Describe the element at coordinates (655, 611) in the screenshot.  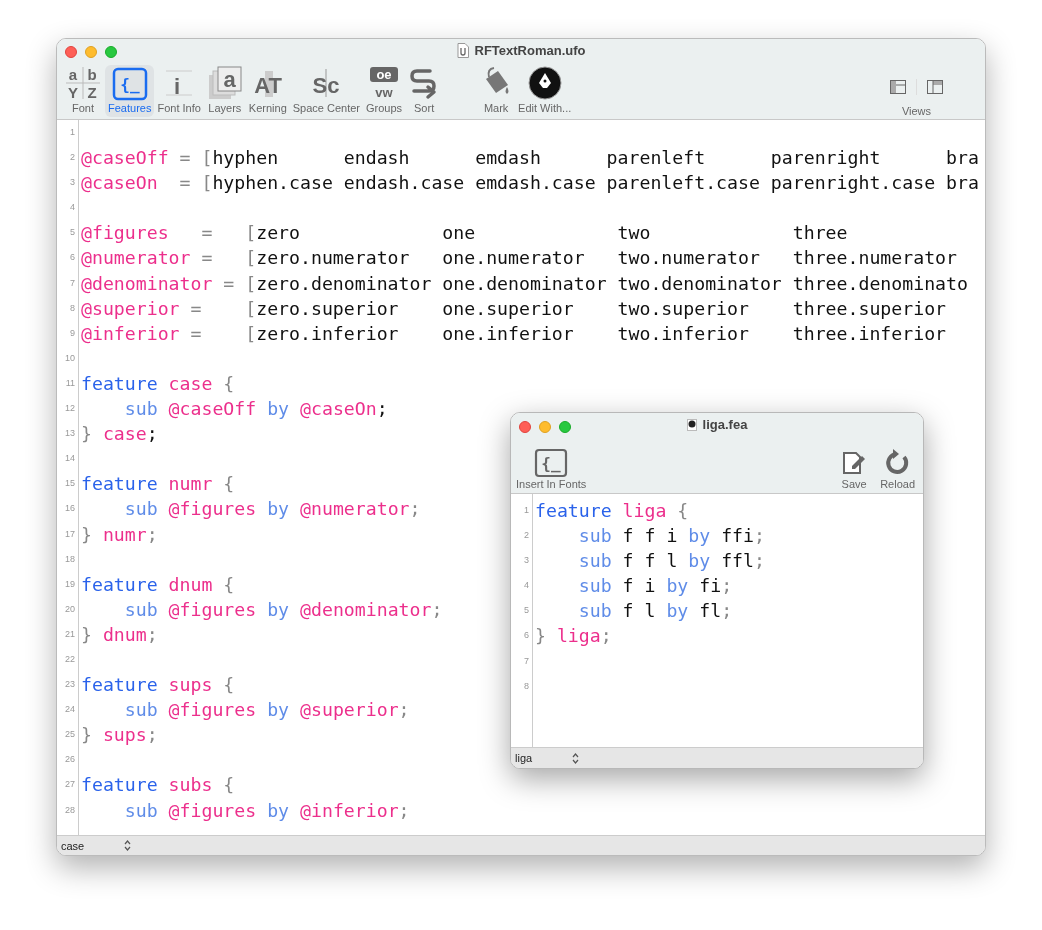
I see `code-line: sub f l by fl;` at that location.